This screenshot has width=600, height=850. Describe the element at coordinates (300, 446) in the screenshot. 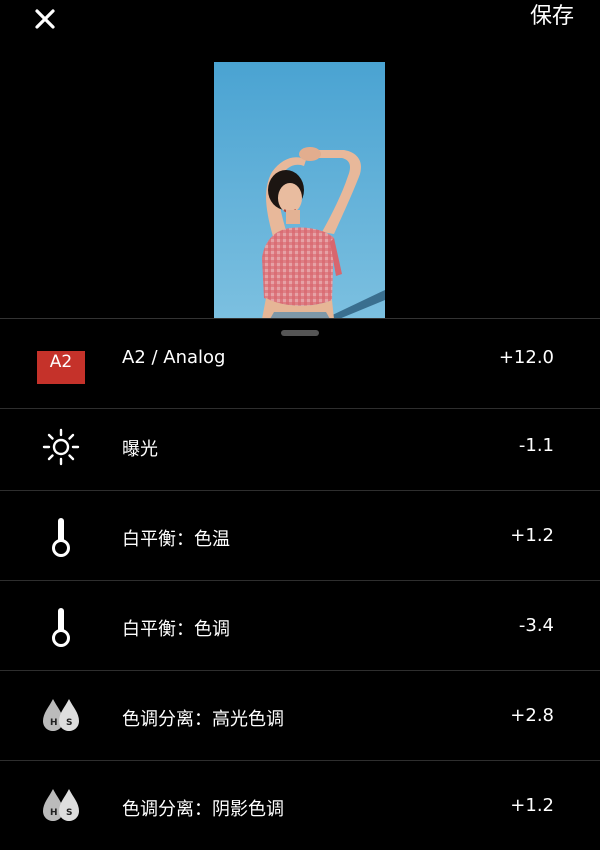

I see `adjustment-row-exposure: 曝光 -1.1` at that location.